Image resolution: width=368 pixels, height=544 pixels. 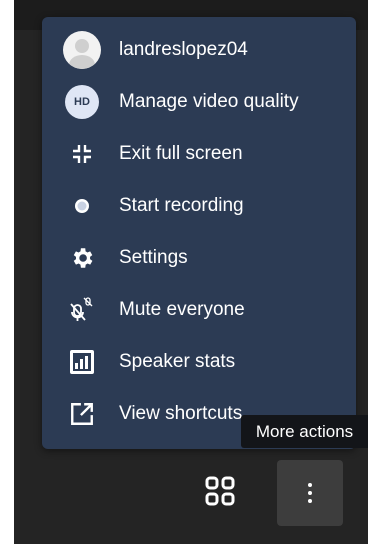 What do you see at coordinates (82, 206) in the screenshot?
I see `record-icon` at bounding box center [82, 206].